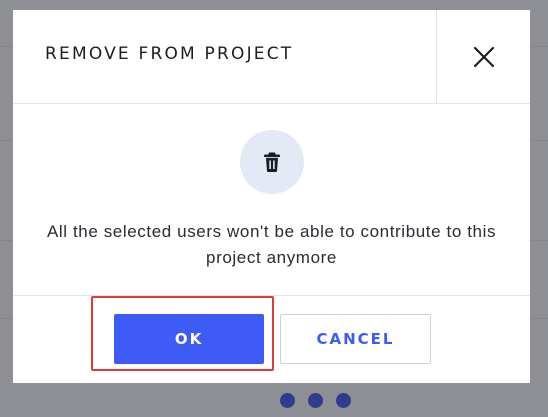 Image resolution: width=548 pixels, height=417 pixels. I want to click on ok-button: OK, so click(189, 339).